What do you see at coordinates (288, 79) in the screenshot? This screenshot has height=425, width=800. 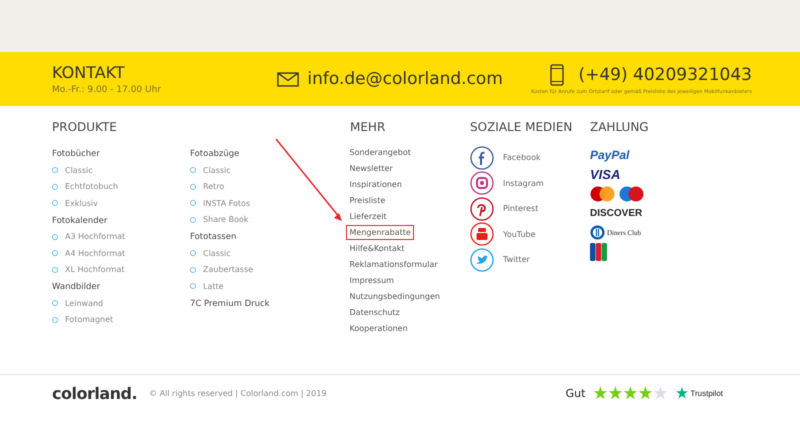 I see `envelope-icon` at bounding box center [288, 79].